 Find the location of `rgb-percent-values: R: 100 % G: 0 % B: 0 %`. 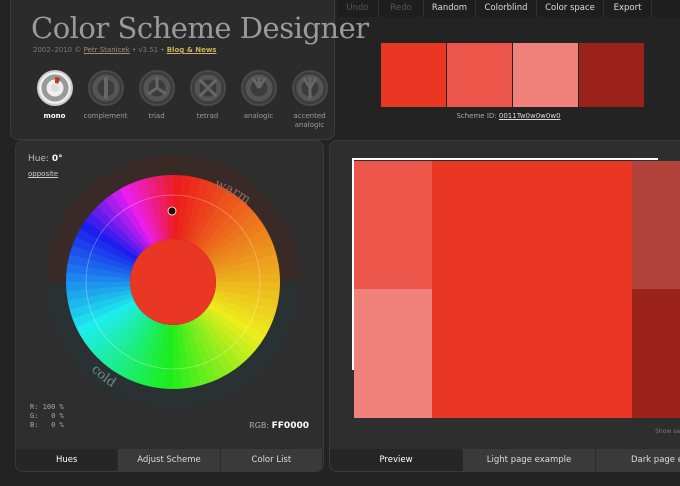

rgb-percent-values: R: 100 % G: 0 % B: 0 % is located at coordinates (47, 416).